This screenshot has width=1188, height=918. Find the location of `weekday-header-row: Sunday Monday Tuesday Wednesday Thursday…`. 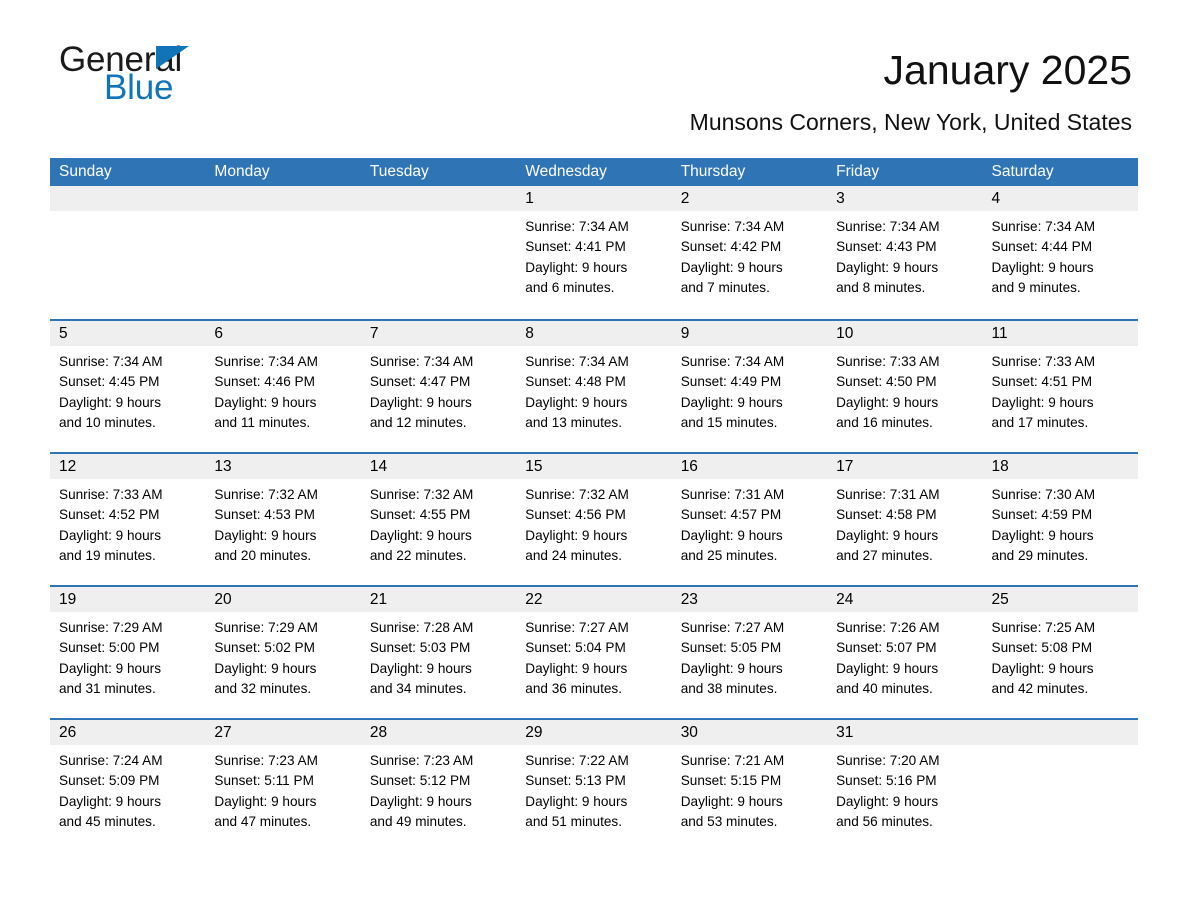

weekday-header-row: Sunday Monday Tuesday Wednesday Thursday… is located at coordinates (594, 172).